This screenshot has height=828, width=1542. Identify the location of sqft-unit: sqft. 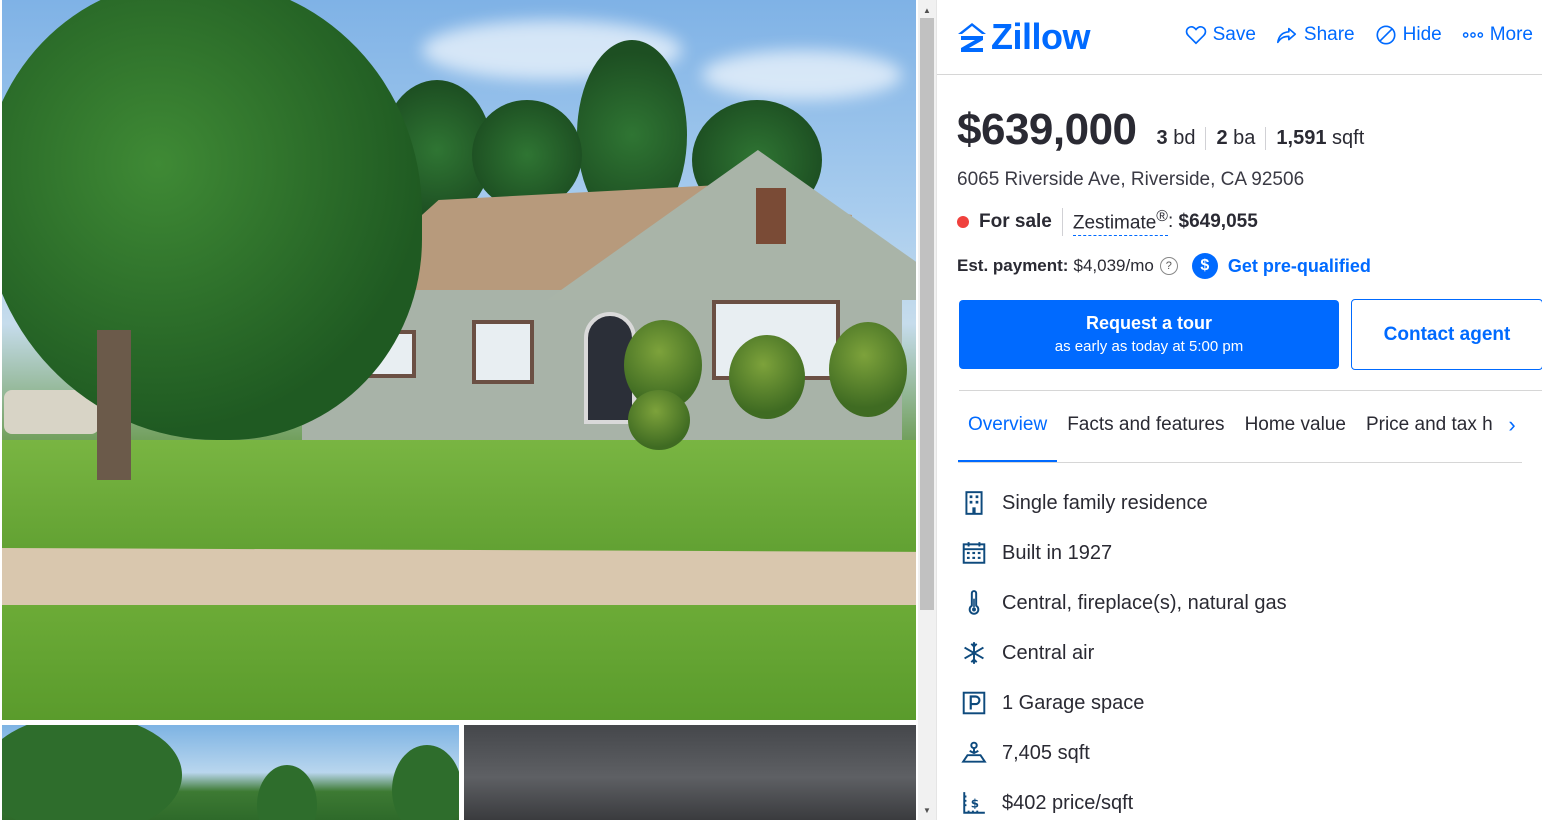
(1348, 138).